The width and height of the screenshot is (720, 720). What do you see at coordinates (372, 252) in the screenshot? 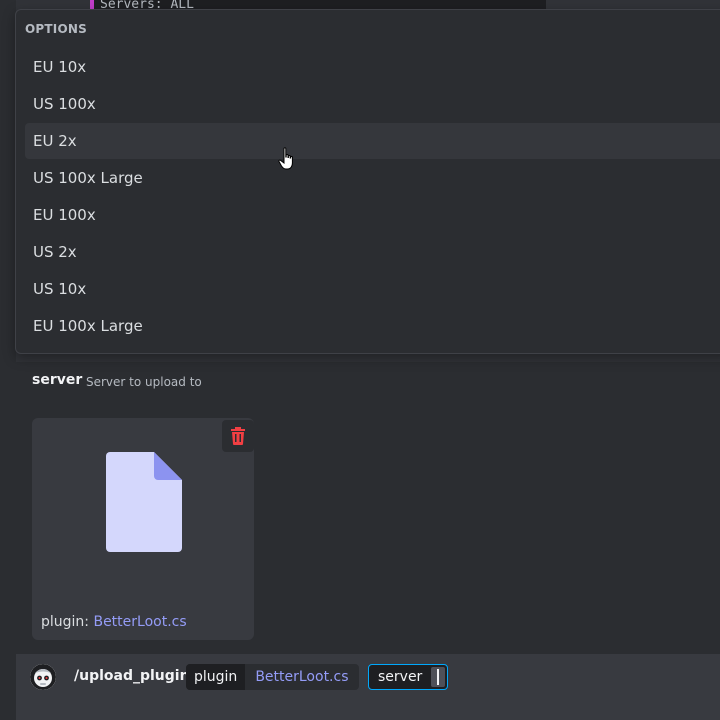
I see `option-item: US 2x` at bounding box center [372, 252].